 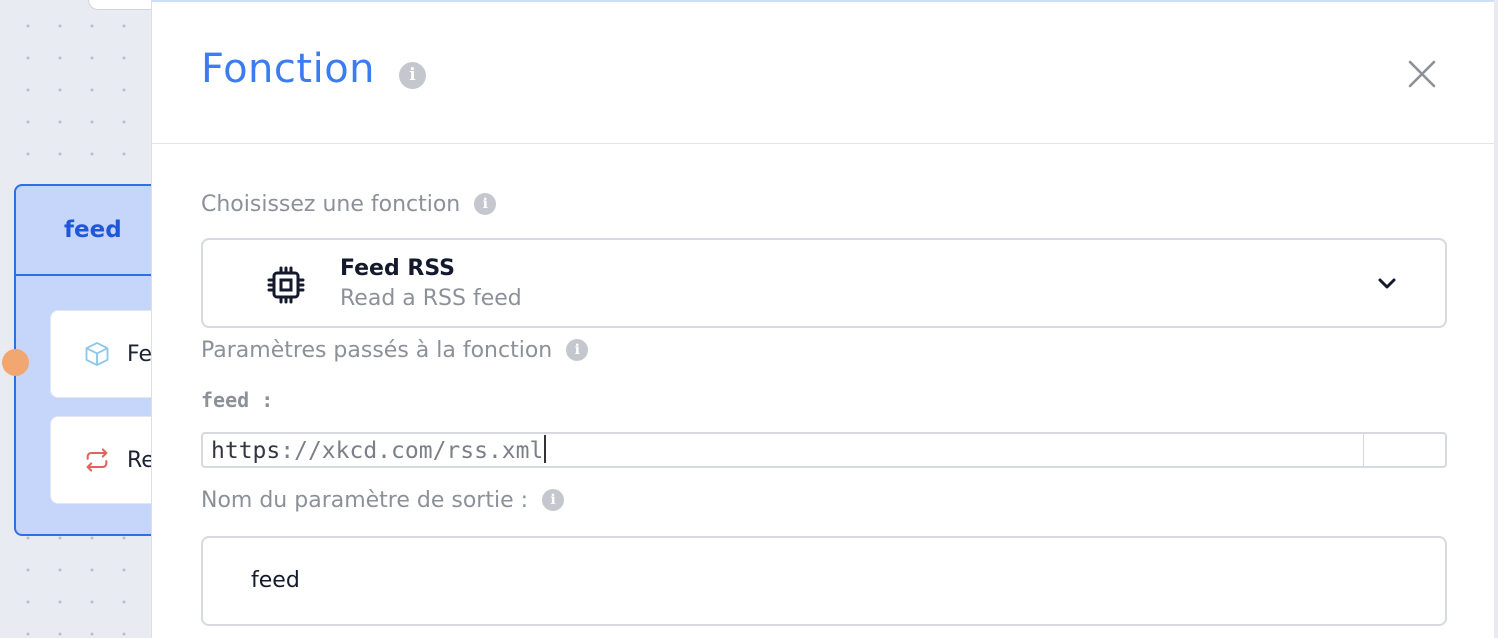 I want to click on params-label: Paramètres passés à la fonction i, so click(x=395, y=350).